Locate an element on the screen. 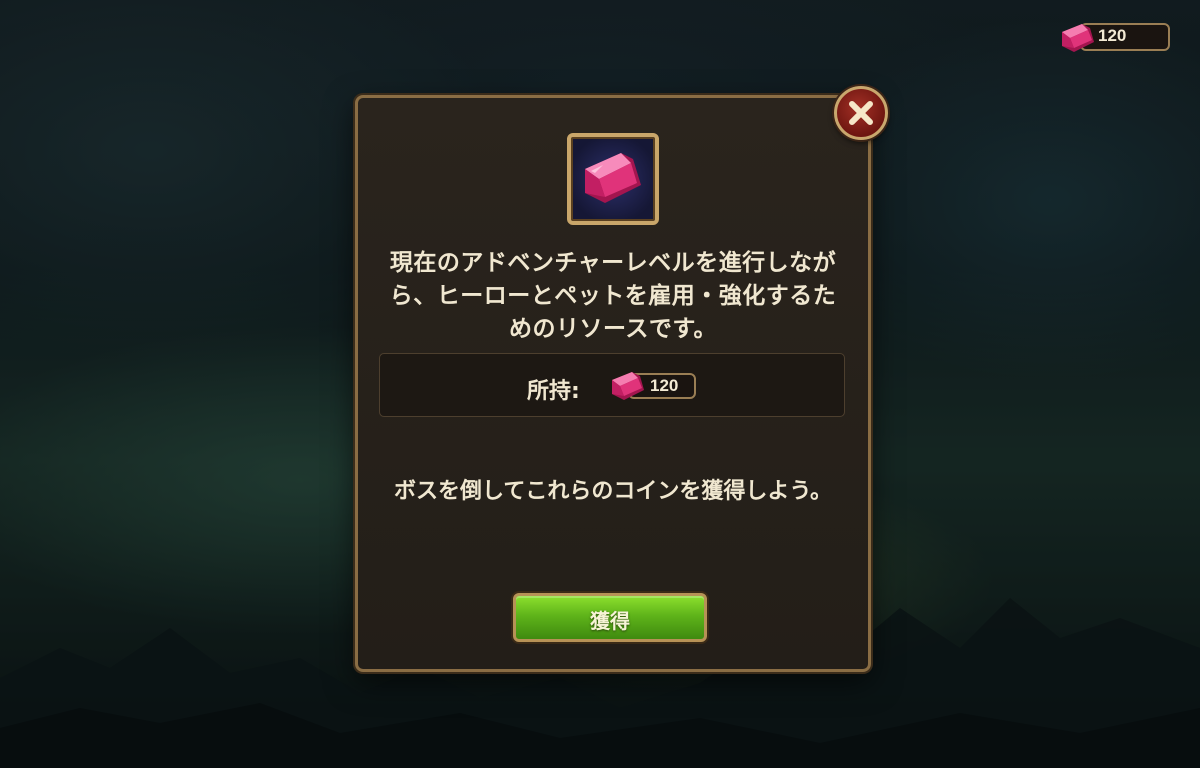 The image size is (1200, 768). owned-currency: 120 is located at coordinates (654, 386).